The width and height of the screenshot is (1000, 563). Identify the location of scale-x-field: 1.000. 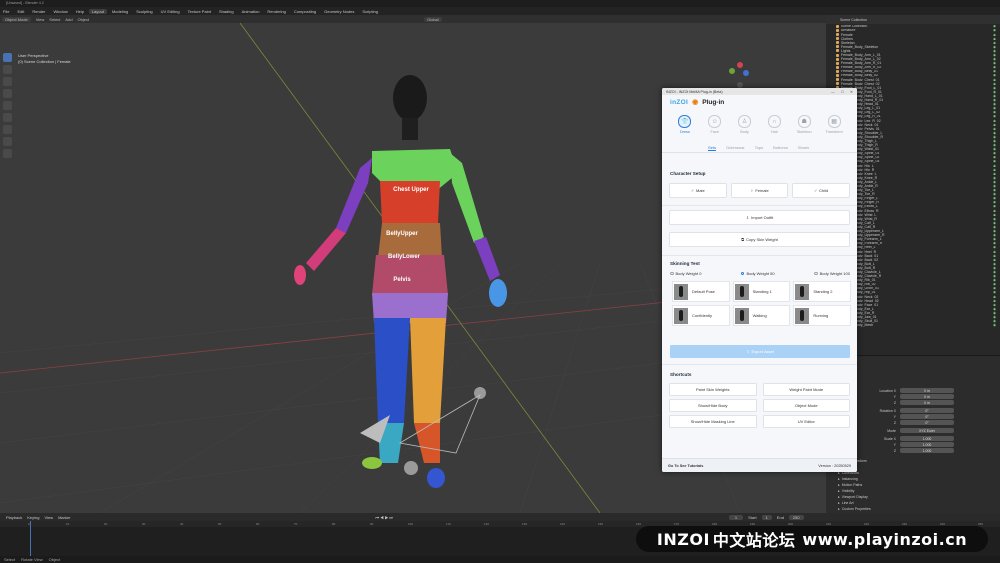
(927, 438).